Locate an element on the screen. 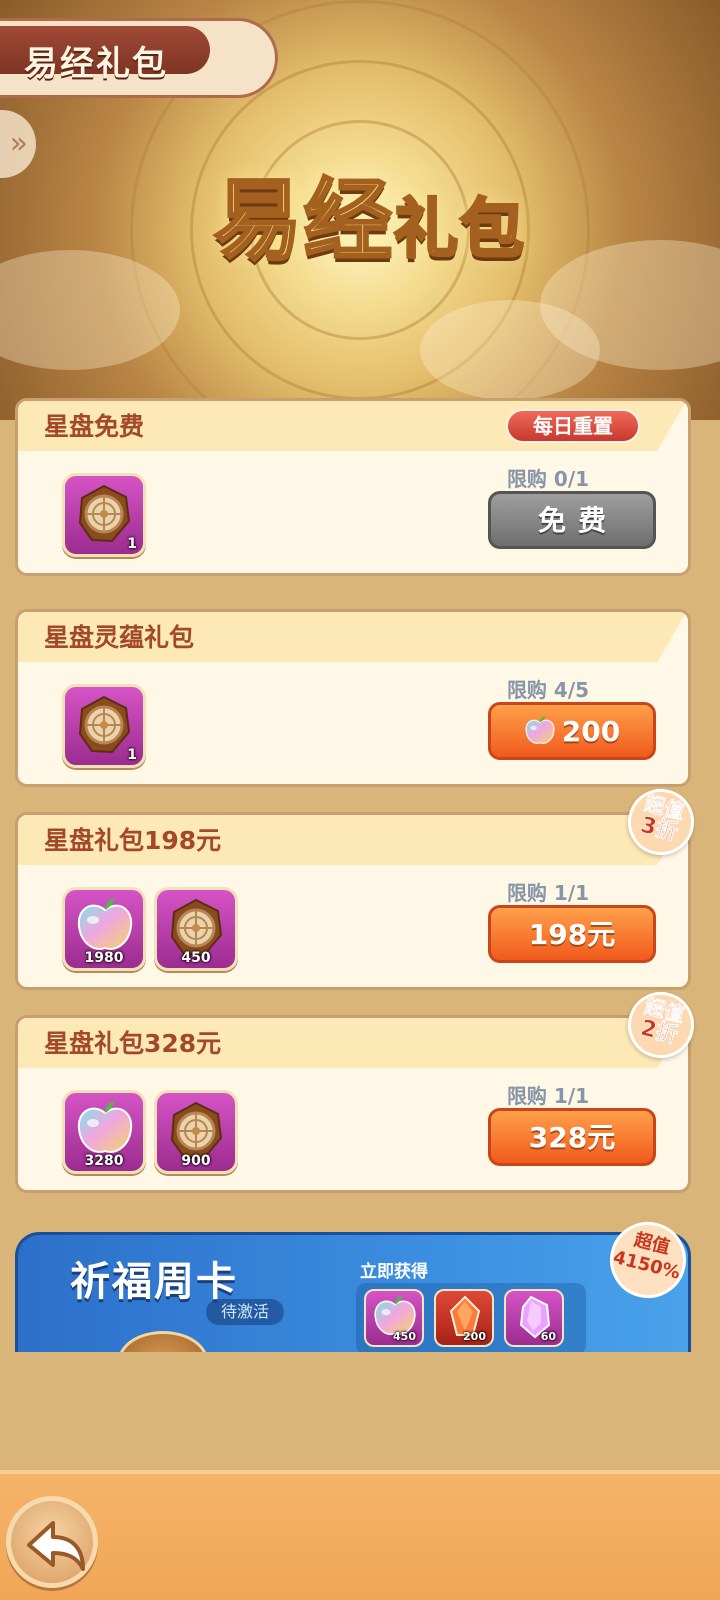 This screenshot has height=1600, width=720. pack-title: 星盘礼包198元 is located at coordinates (133, 840).